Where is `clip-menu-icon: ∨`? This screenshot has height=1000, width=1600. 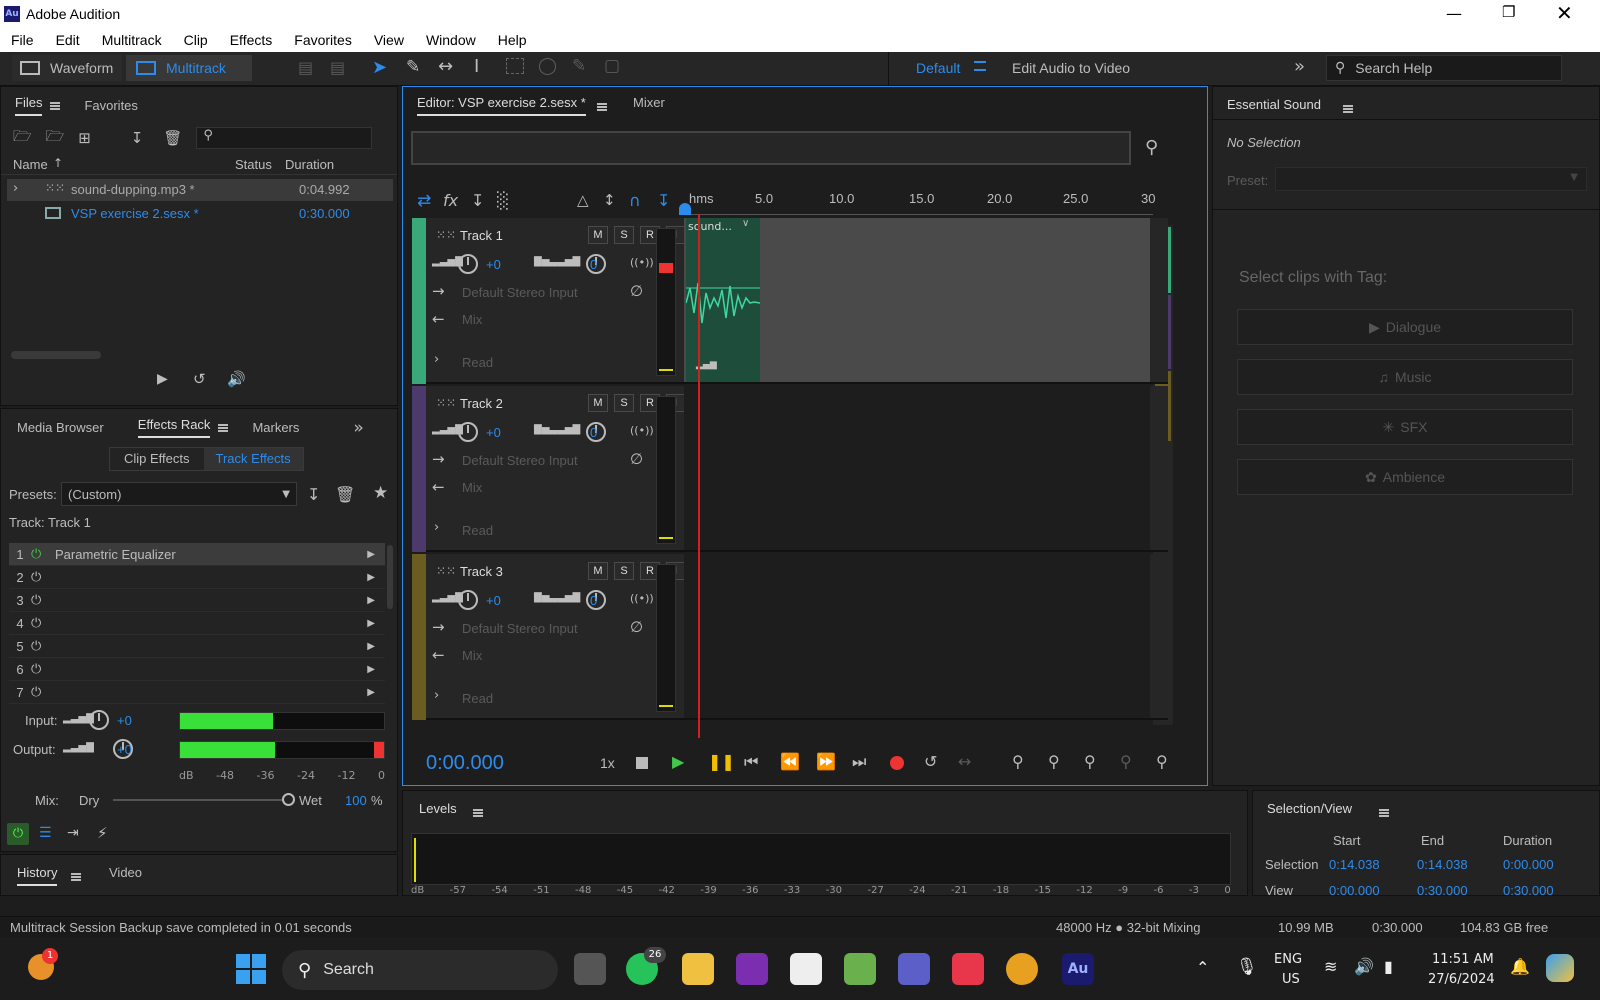
clip-menu-icon: ∨ is located at coordinates (745, 223).